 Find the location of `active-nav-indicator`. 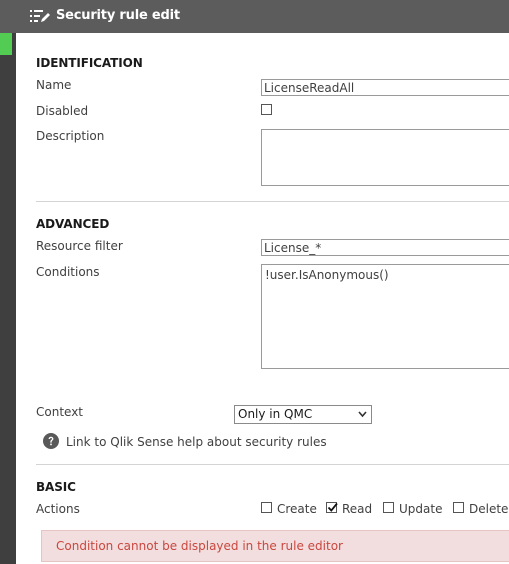

active-nav-indicator is located at coordinates (6, 44).